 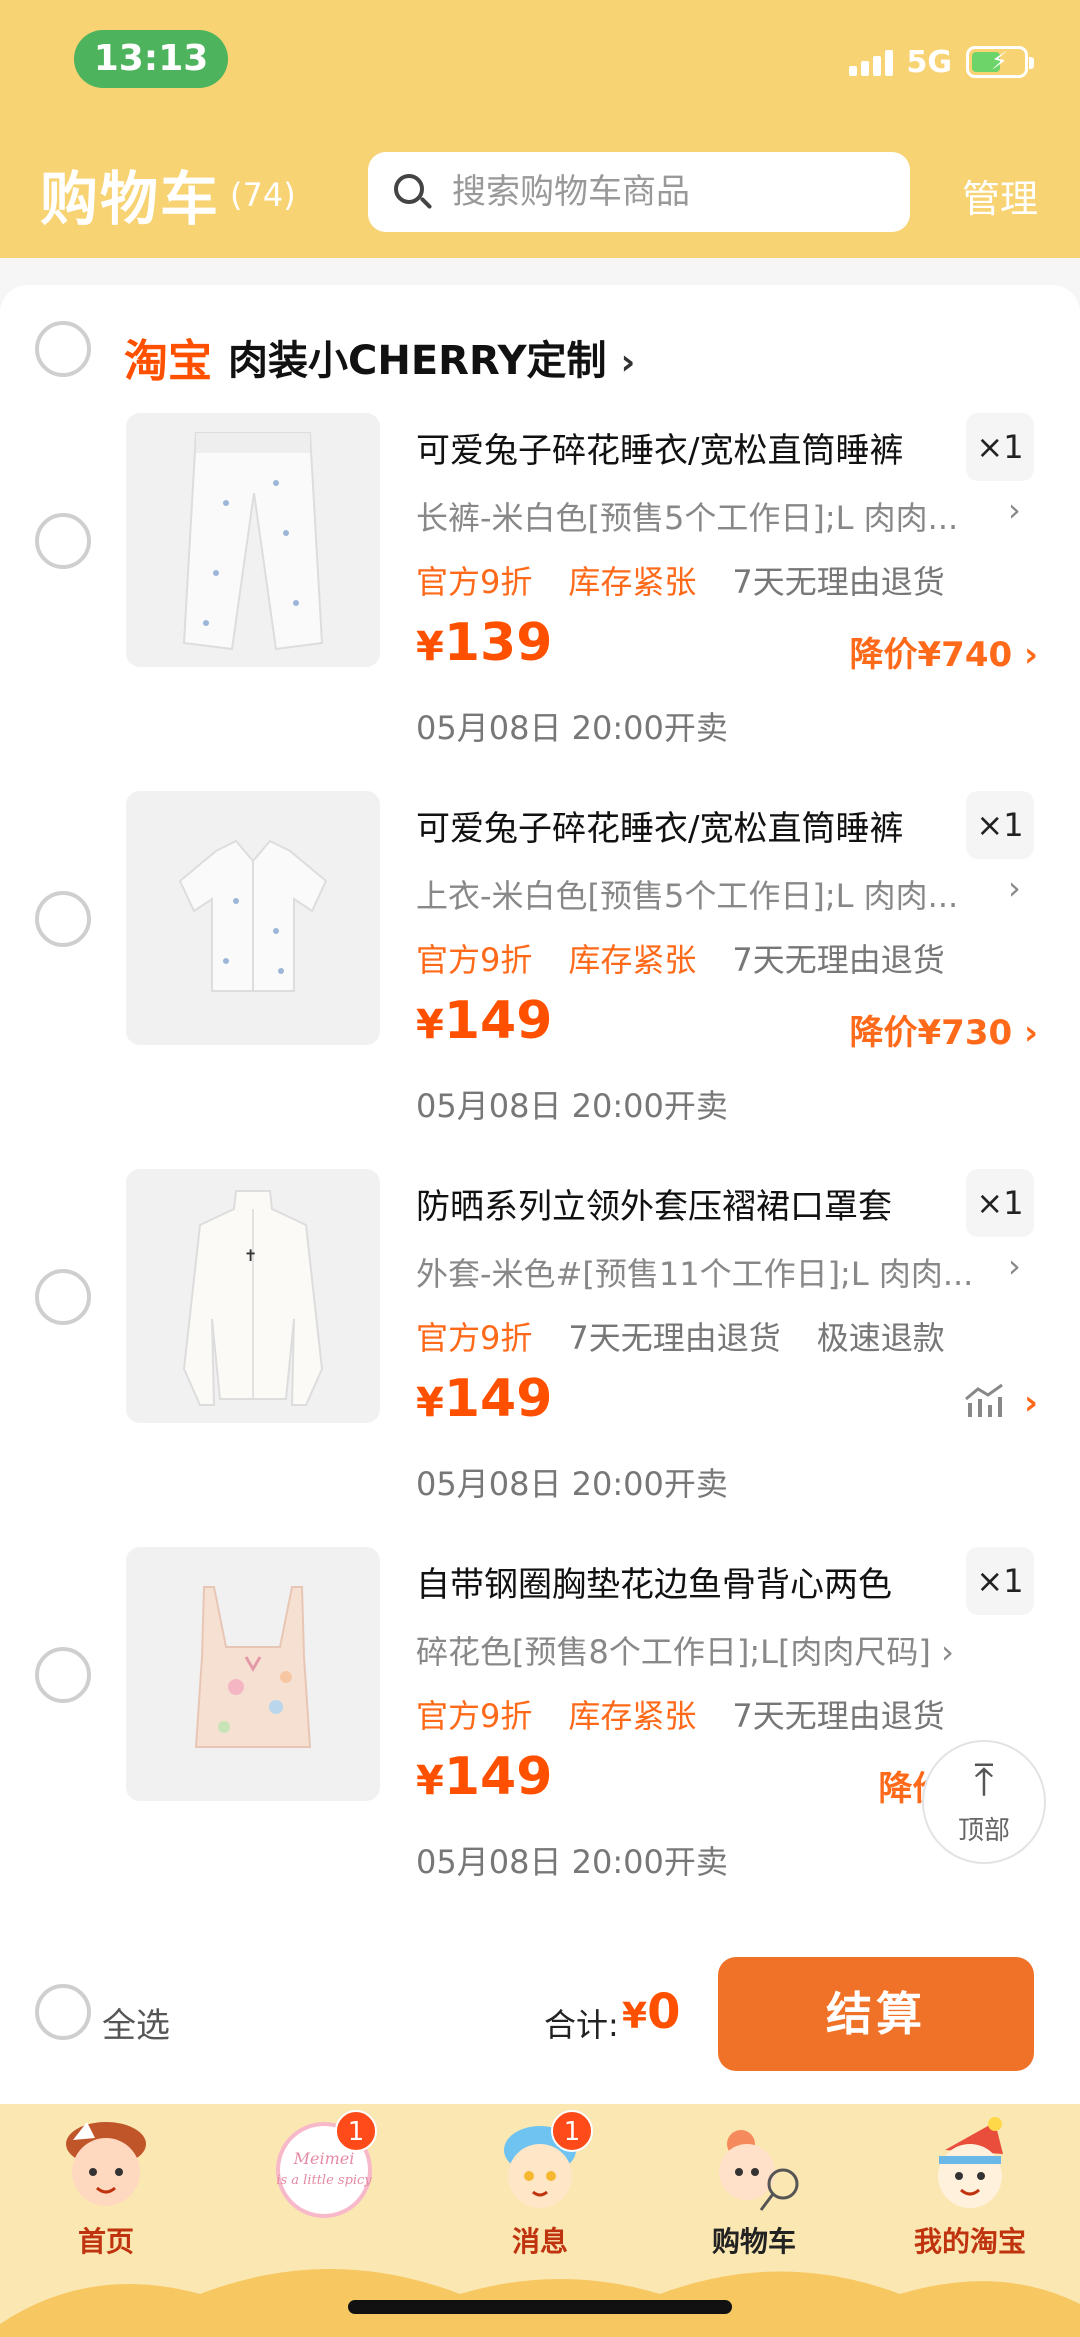 What do you see at coordinates (151, 59) in the screenshot?
I see `status-time: 13:13` at bounding box center [151, 59].